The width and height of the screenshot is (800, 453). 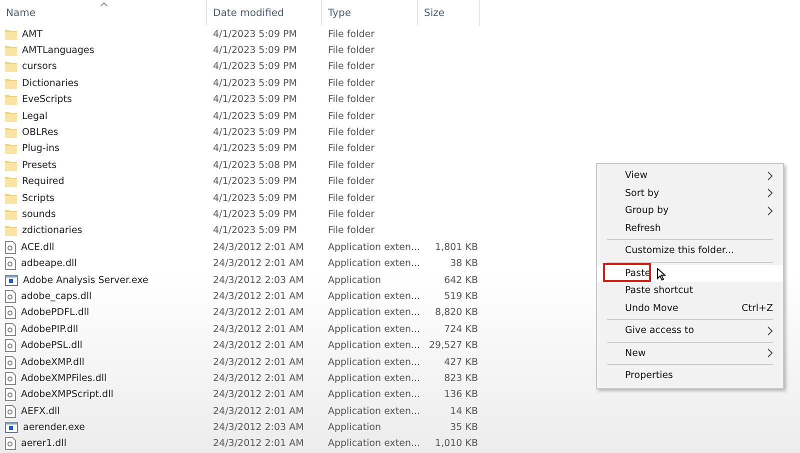 I want to click on file-name: AdobePDFL.dll, so click(x=55, y=312).